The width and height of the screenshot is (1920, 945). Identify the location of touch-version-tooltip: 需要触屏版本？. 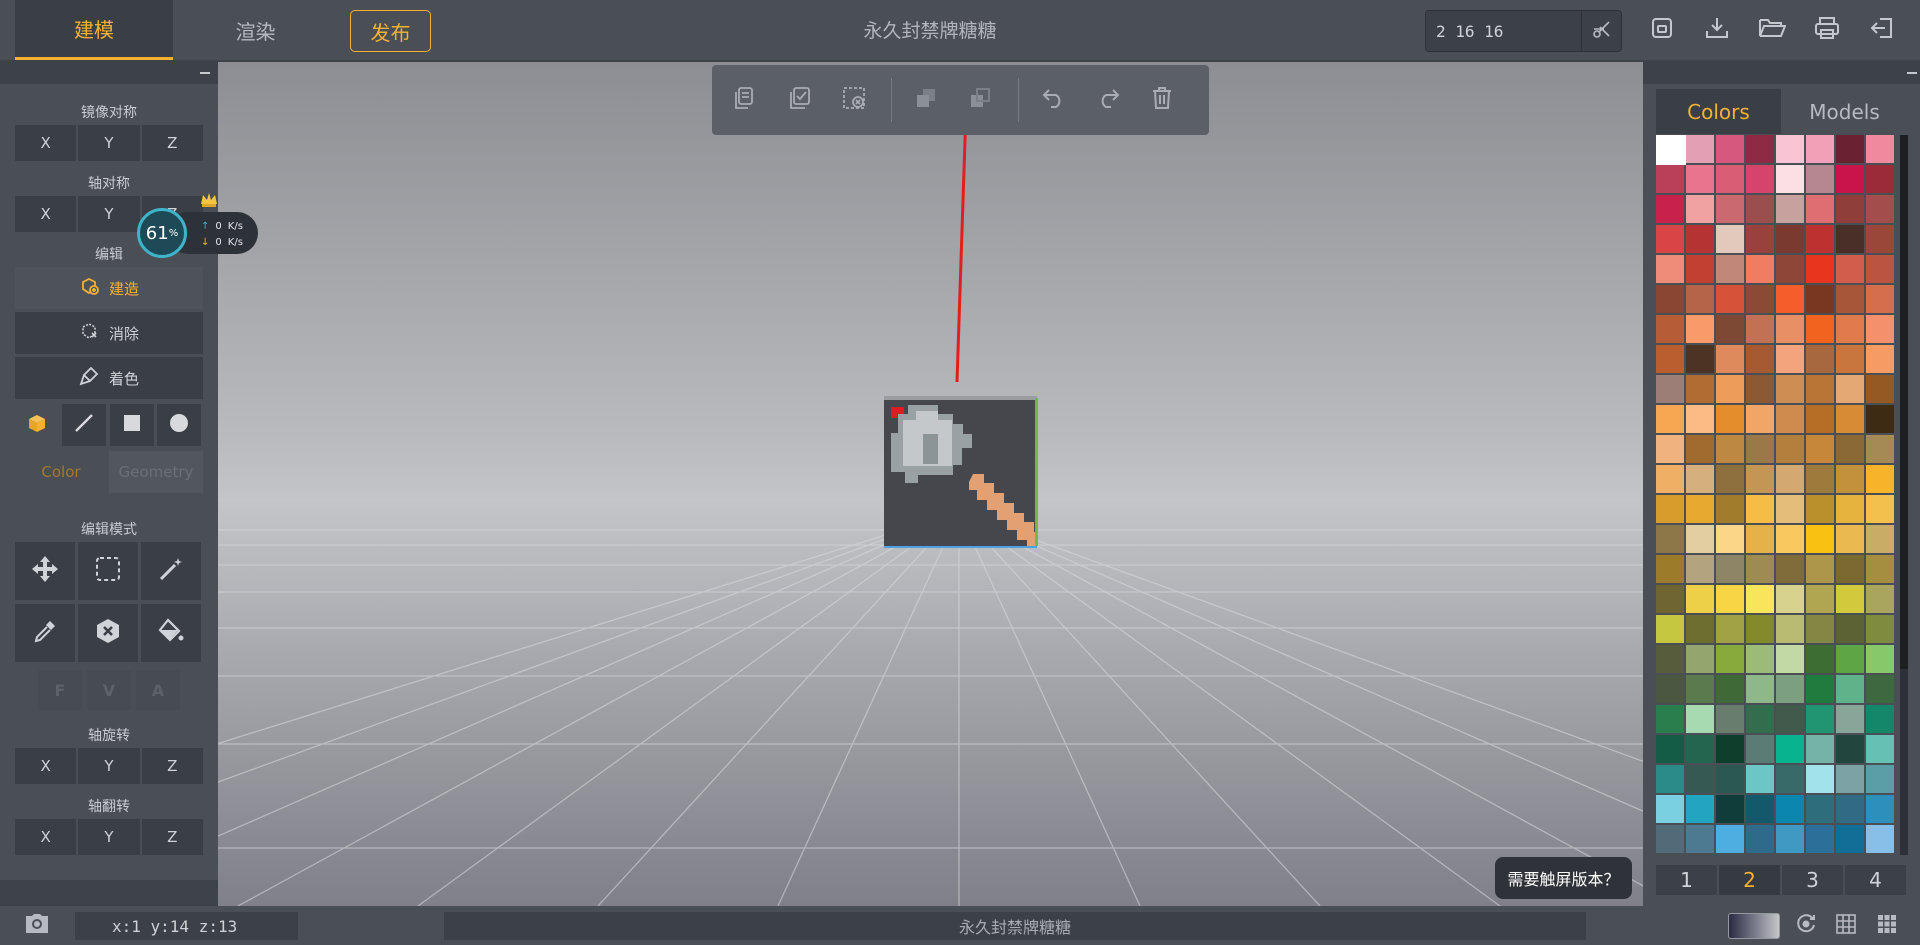
(1563, 878).